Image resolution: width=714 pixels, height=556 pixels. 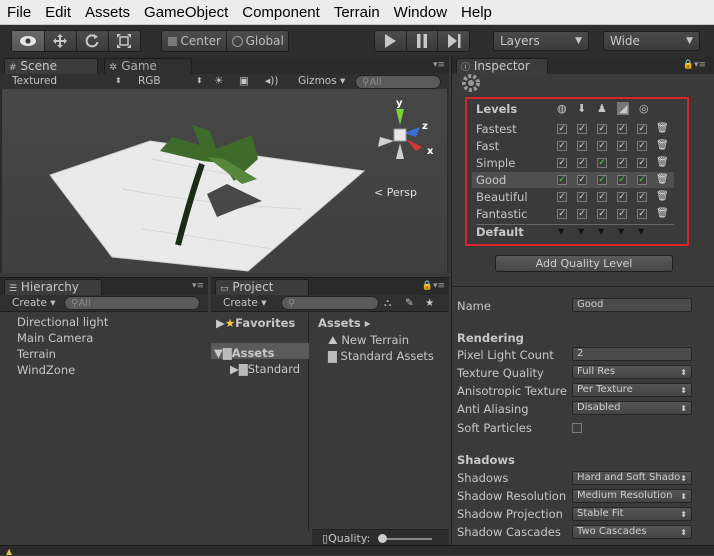 I want to click on project-search-input: ⚲, so click(x=330, y=303).